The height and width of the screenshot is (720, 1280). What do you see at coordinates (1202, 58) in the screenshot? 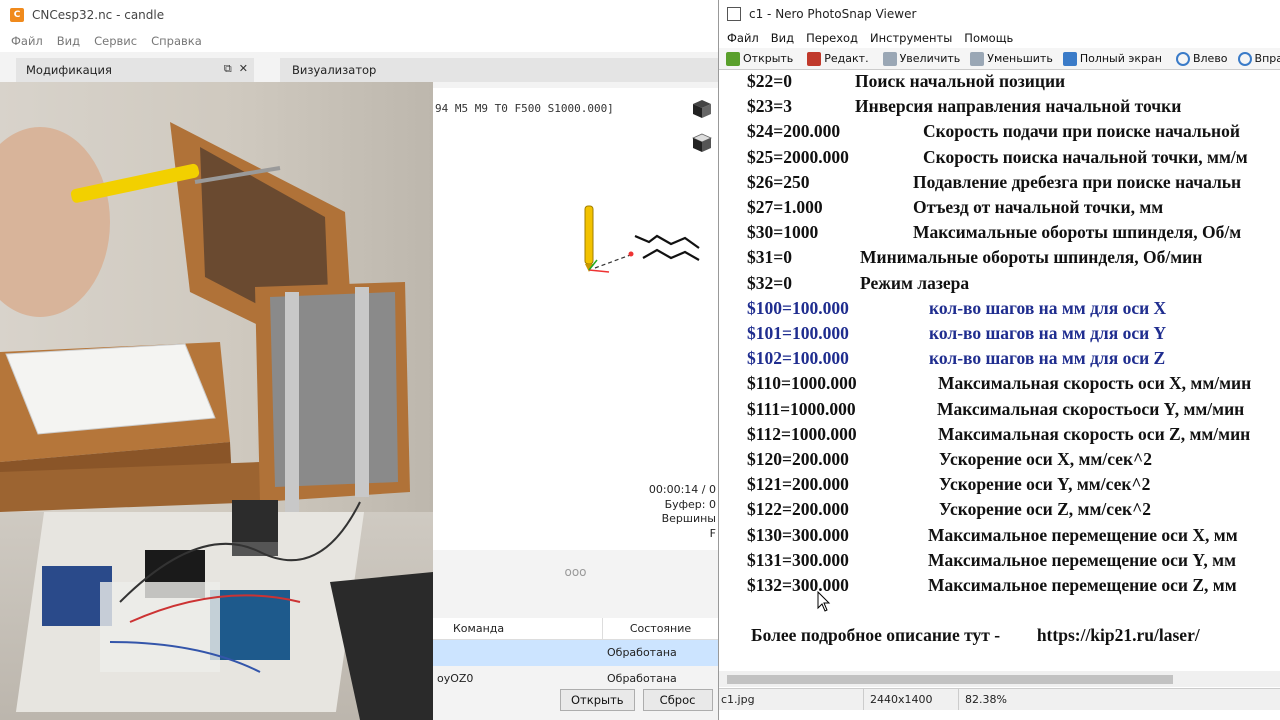
I see `rotate-left-button: Влево` at bounding box center [1202, 58].